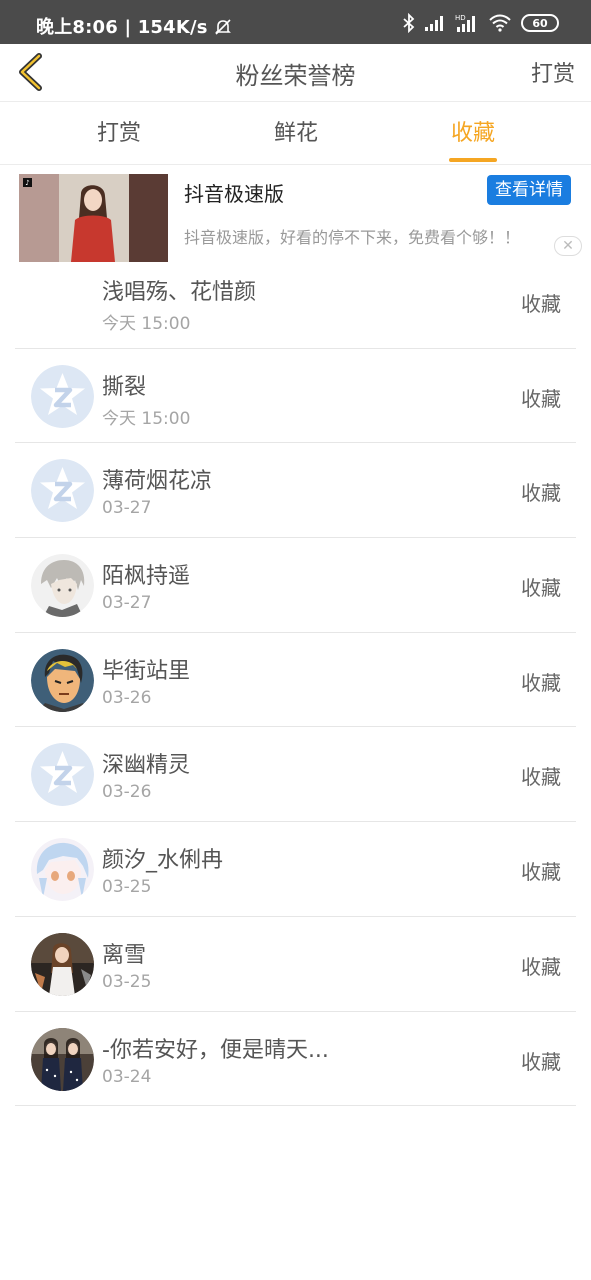  What do you see at coordinates (473, 160) in the screenshot?
I see `active-tab-indicator` at bounding box center [473, 160].